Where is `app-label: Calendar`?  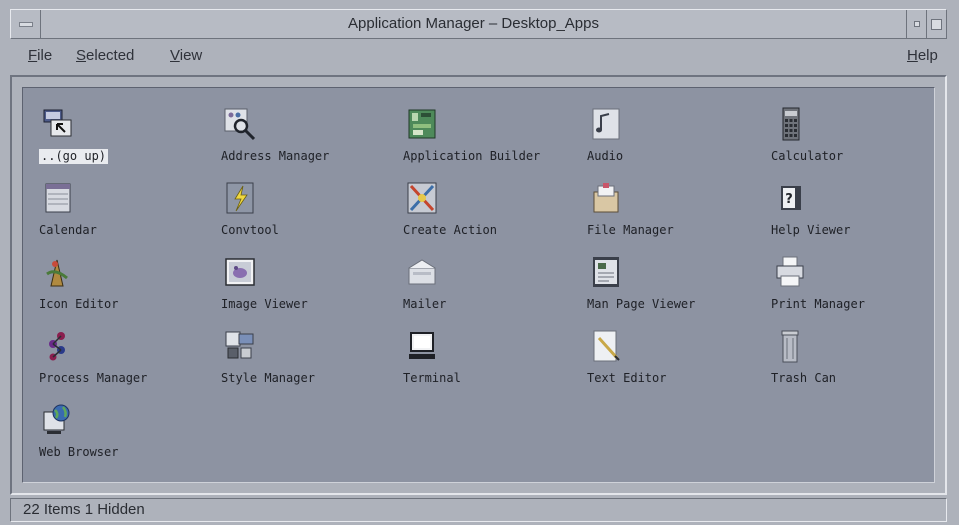 app-label: Calendar is located at coordinates (68, 230).